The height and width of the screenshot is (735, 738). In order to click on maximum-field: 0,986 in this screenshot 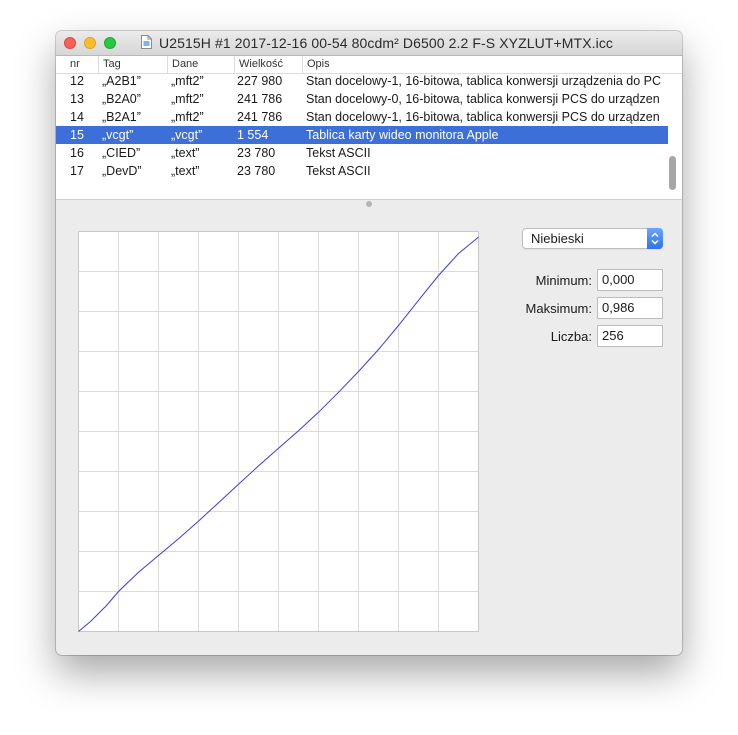, I will do `click(630, 308)`.